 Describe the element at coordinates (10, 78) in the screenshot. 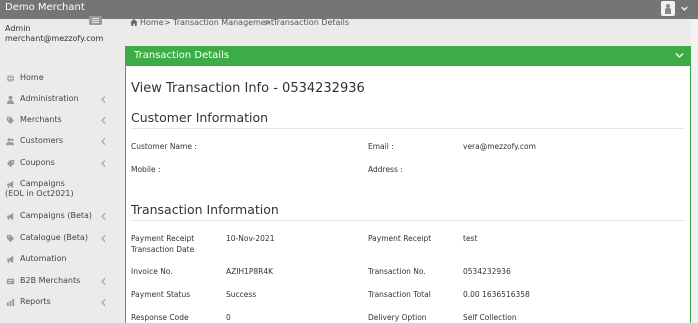

I see `globe-icon` at that location.